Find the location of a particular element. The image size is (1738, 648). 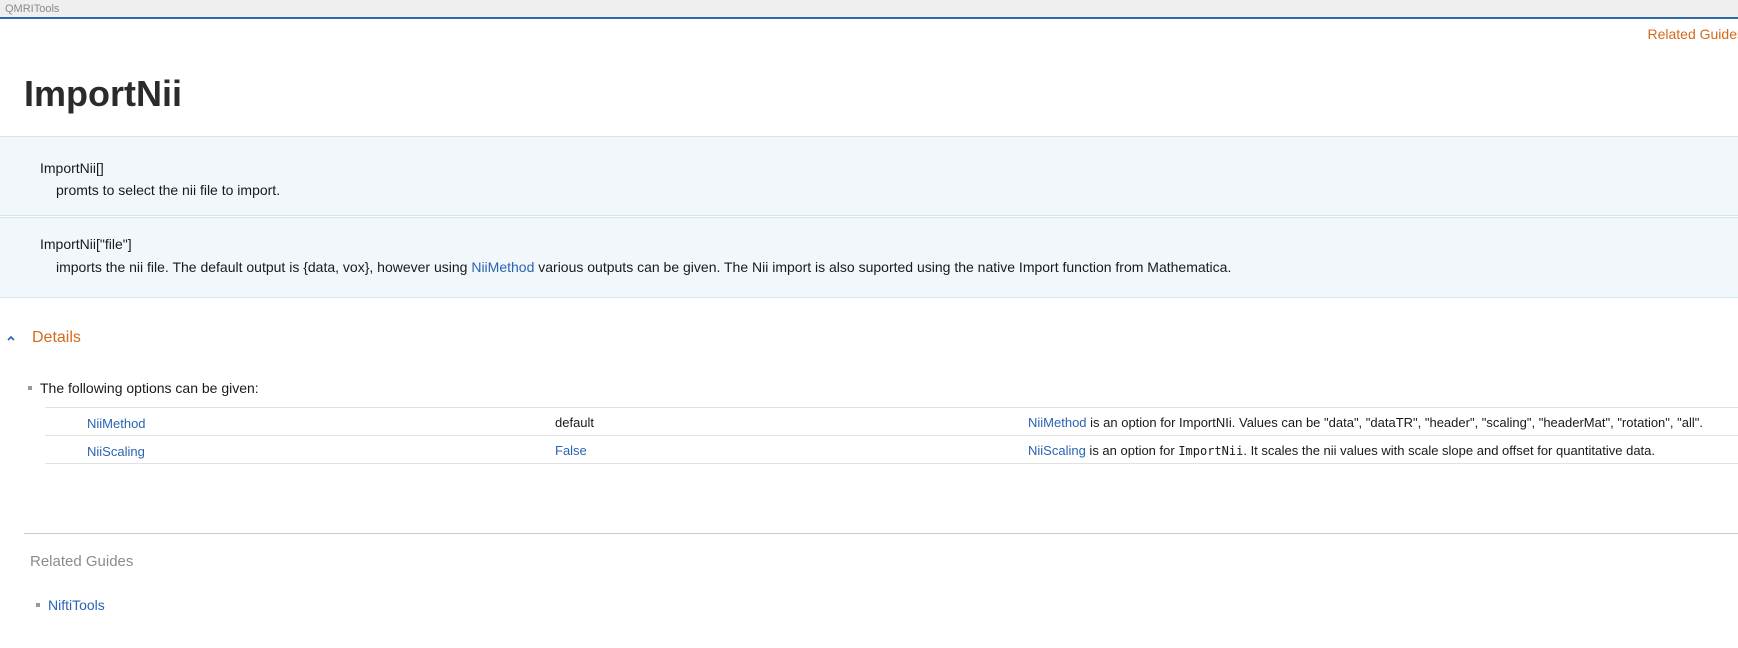

related-guides-link: Related Guides is located at coordinates (1692, 34).